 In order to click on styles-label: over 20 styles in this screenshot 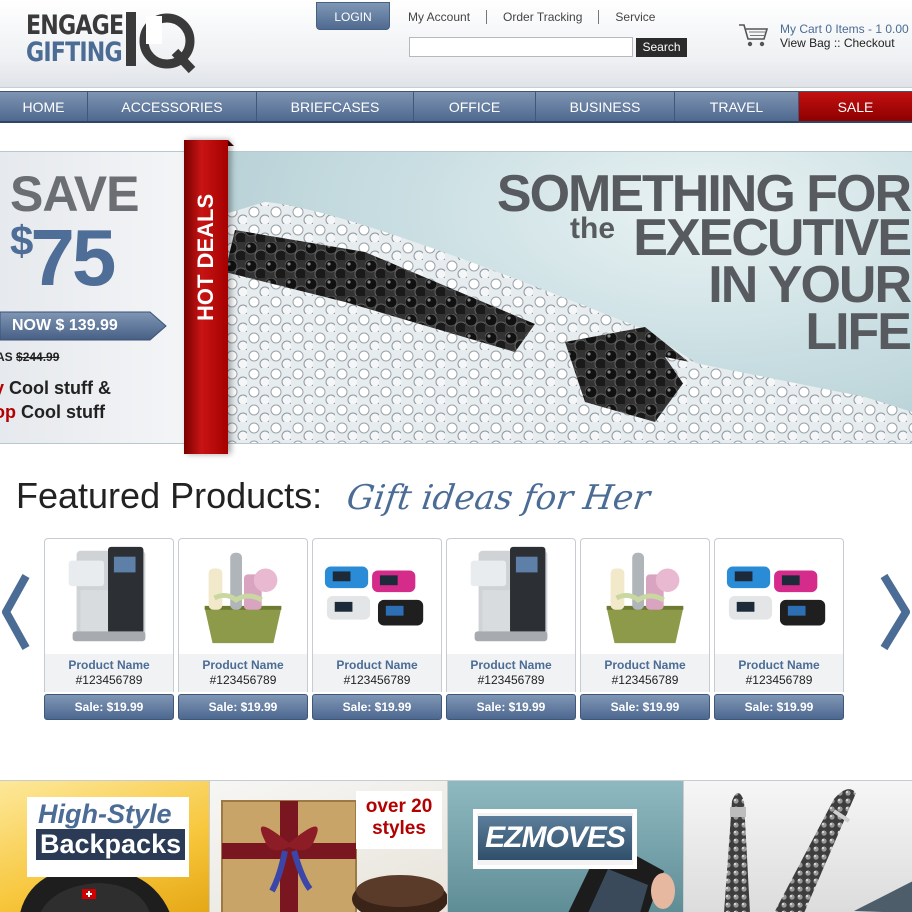, I will do `click(399, 817)`.